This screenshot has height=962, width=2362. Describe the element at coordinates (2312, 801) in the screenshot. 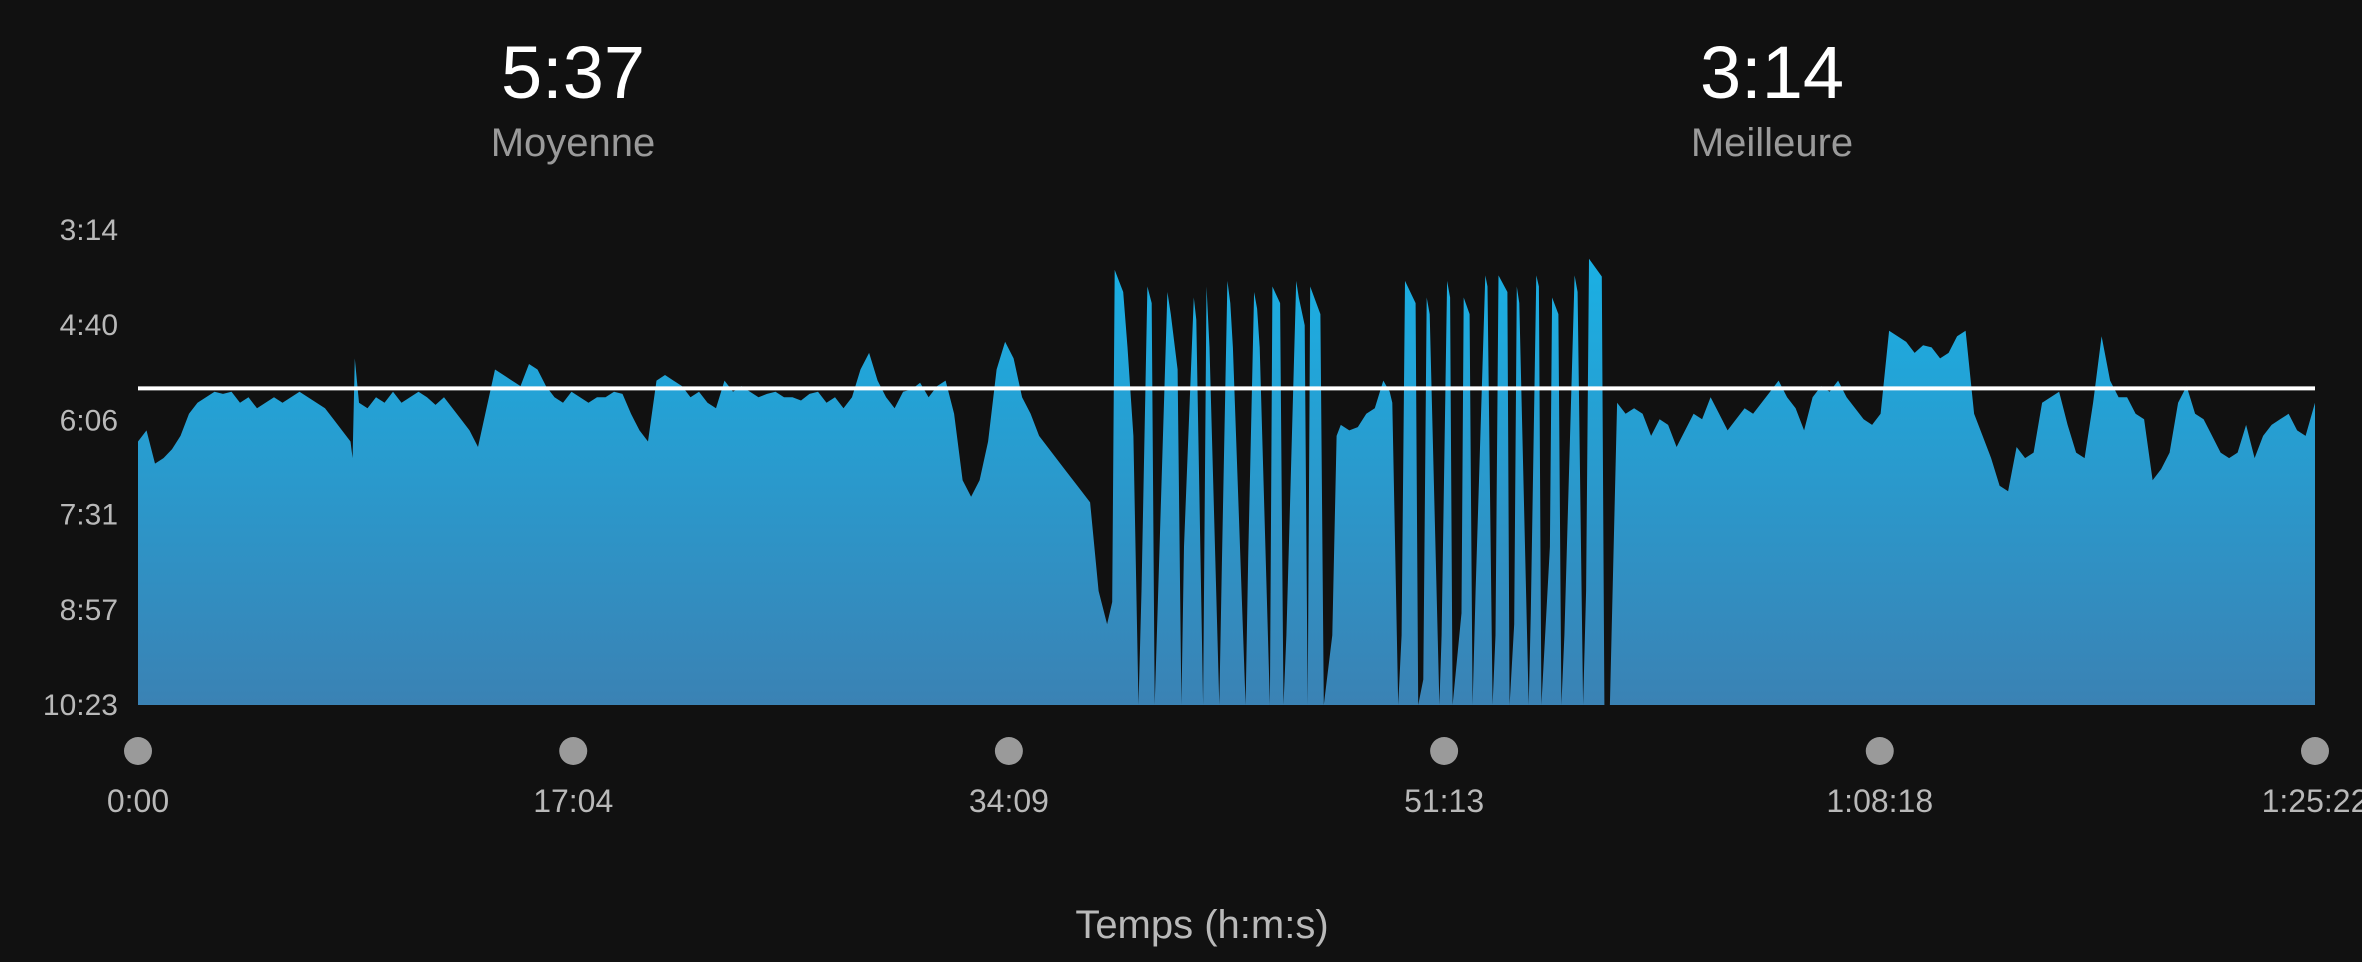

I see `x-tick-label: 1:25:22` at that location.